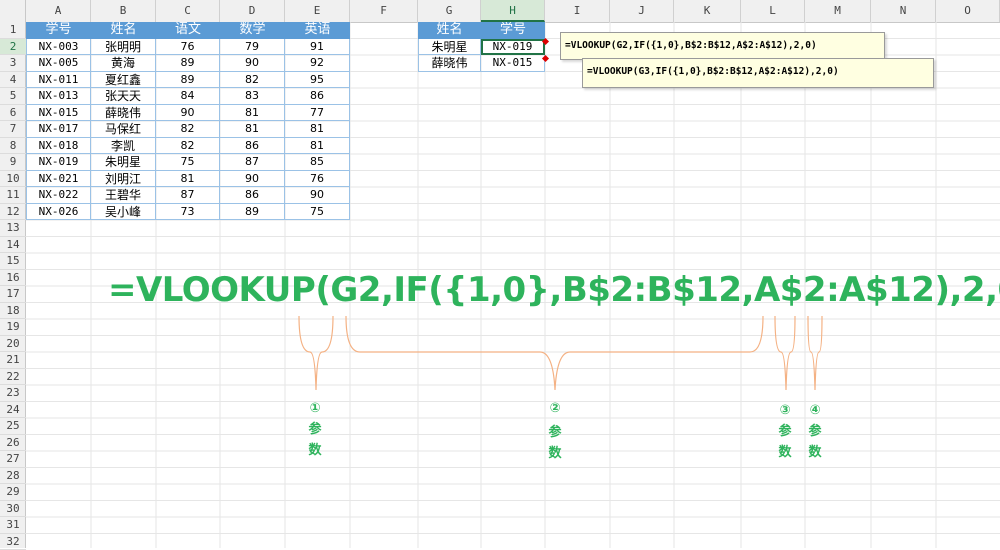  What do you see at coordinates (13, 443) in the screenshot?
I see `row-header-26: 26` at bounding box center [13, 443].